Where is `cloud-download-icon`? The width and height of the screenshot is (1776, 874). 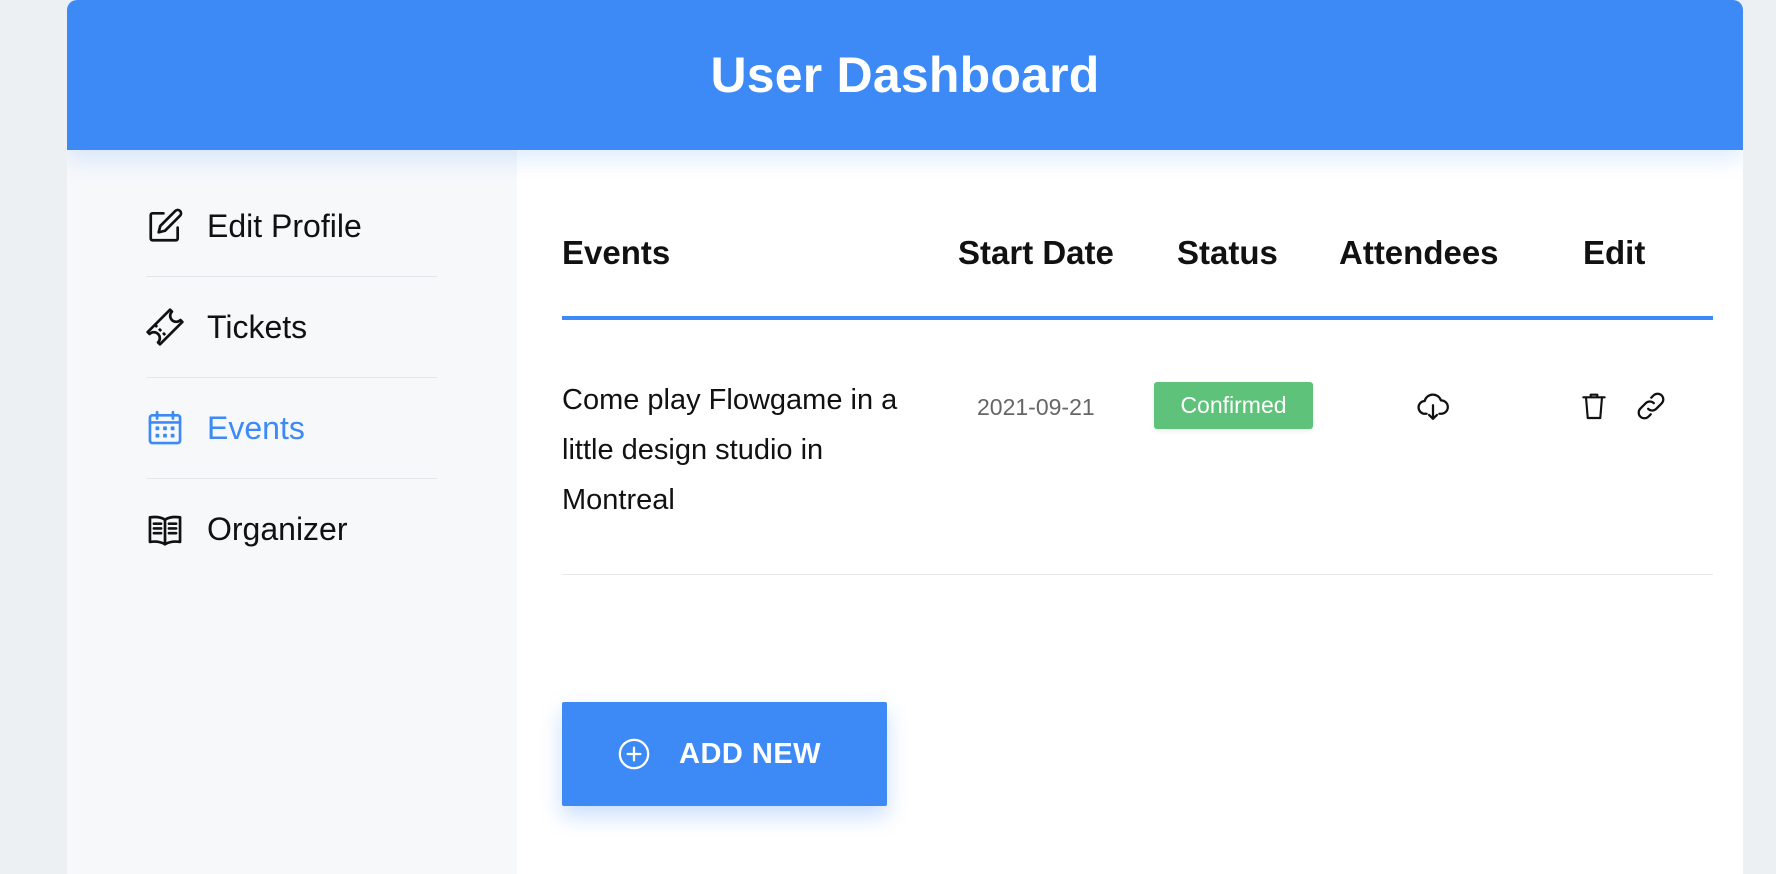 cloud-download-icon is located at coordinates (1433, 406).